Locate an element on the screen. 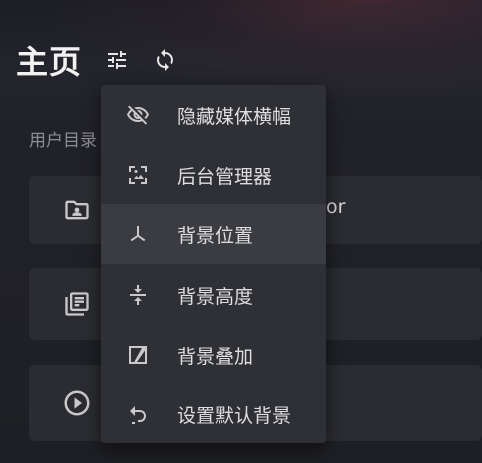 This screenshot has height=463, width=482. user-library-heading: 用户目录 is located at coordinates (63, 141).